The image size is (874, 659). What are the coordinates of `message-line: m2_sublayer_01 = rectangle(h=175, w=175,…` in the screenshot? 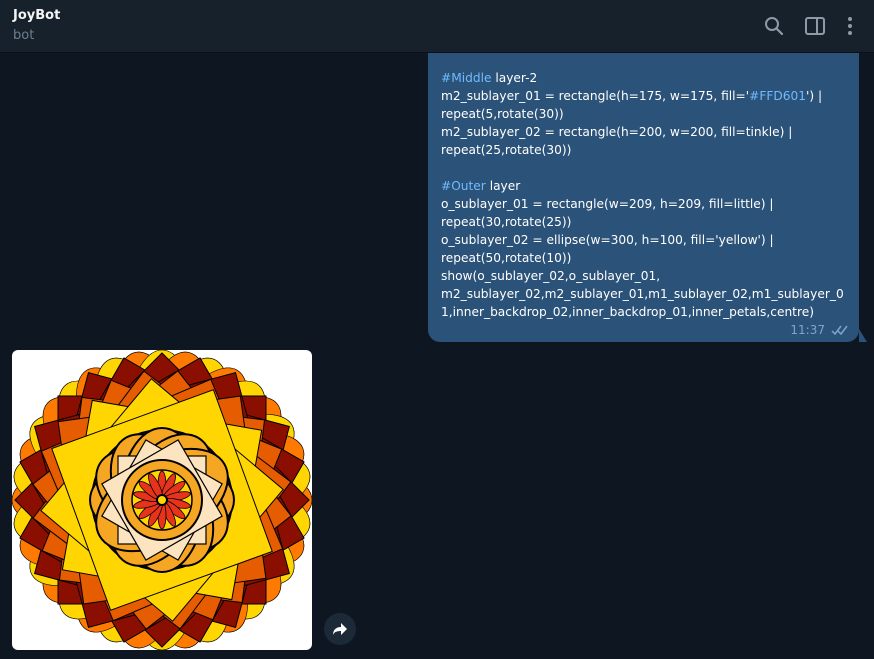 It's located at (595, 96).